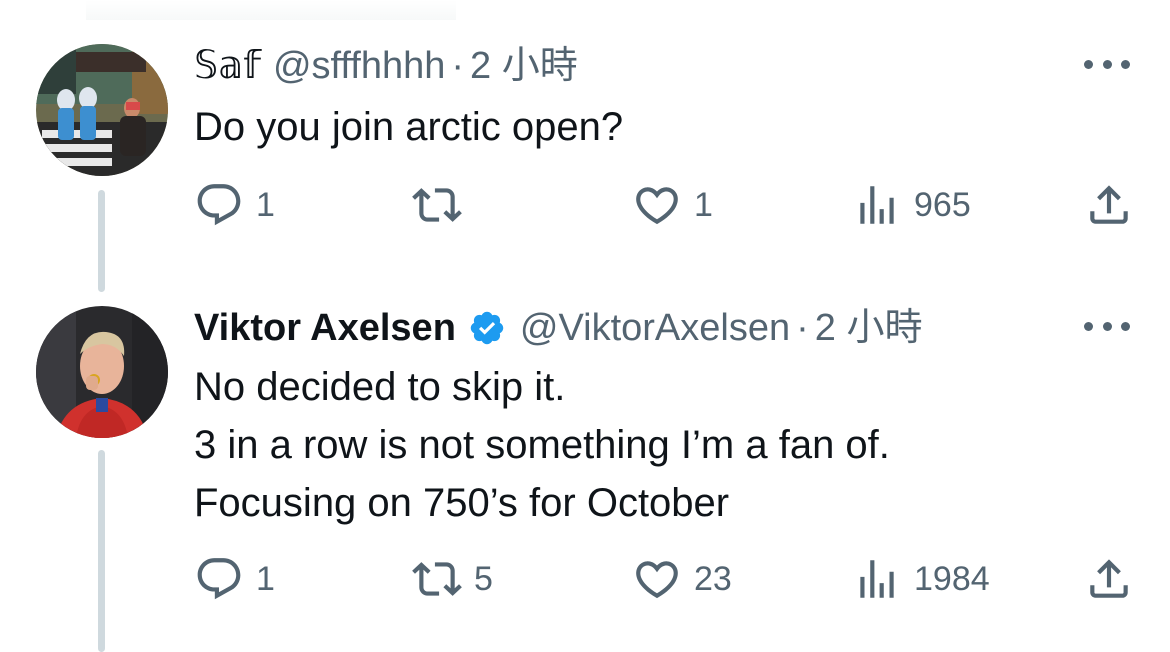 This screenshot has width=1170, height=652. I want to click on tweet-header: Viktor Axelsen @ViktorAxelsen · 2 小時, so click(632, 328).